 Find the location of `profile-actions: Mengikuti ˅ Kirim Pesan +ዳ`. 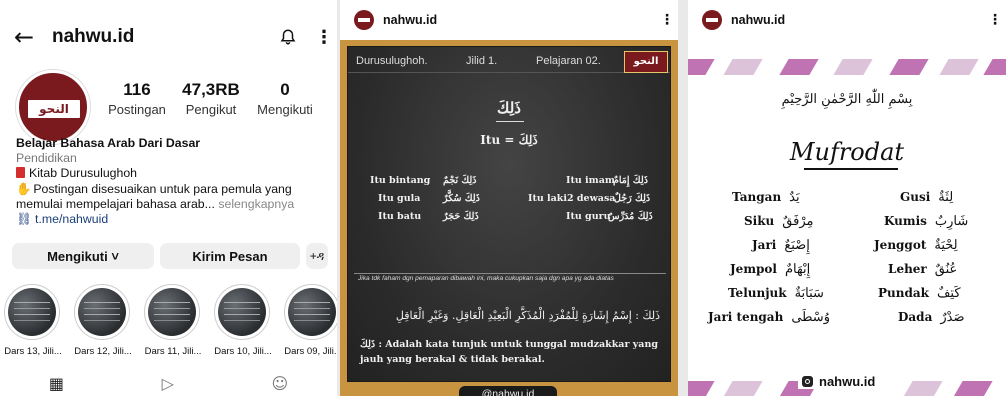

profile-actions: Mengikuti ˅ Kirim Pesan +ዳ is located at coordinates (170, 256).